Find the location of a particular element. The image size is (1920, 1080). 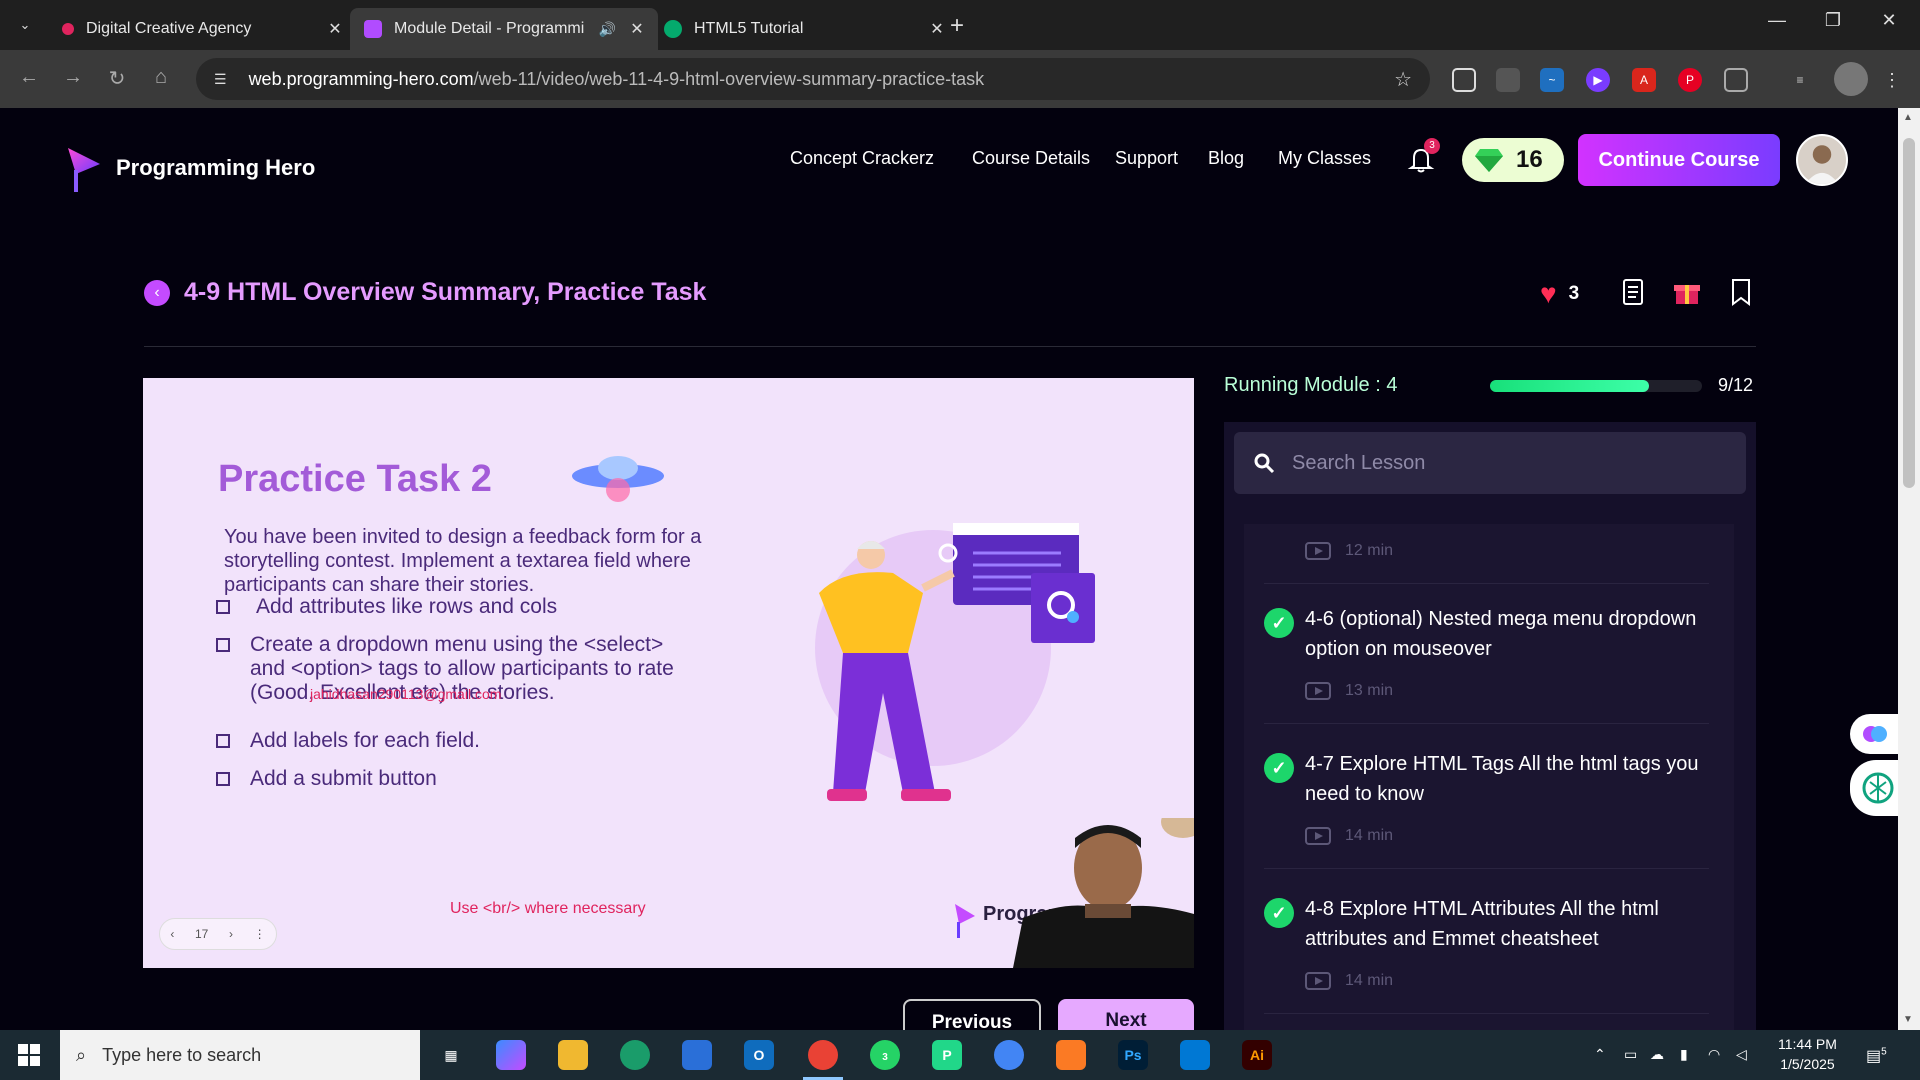

window-close-icon: ✕ is located at coordinates (1889, 20).